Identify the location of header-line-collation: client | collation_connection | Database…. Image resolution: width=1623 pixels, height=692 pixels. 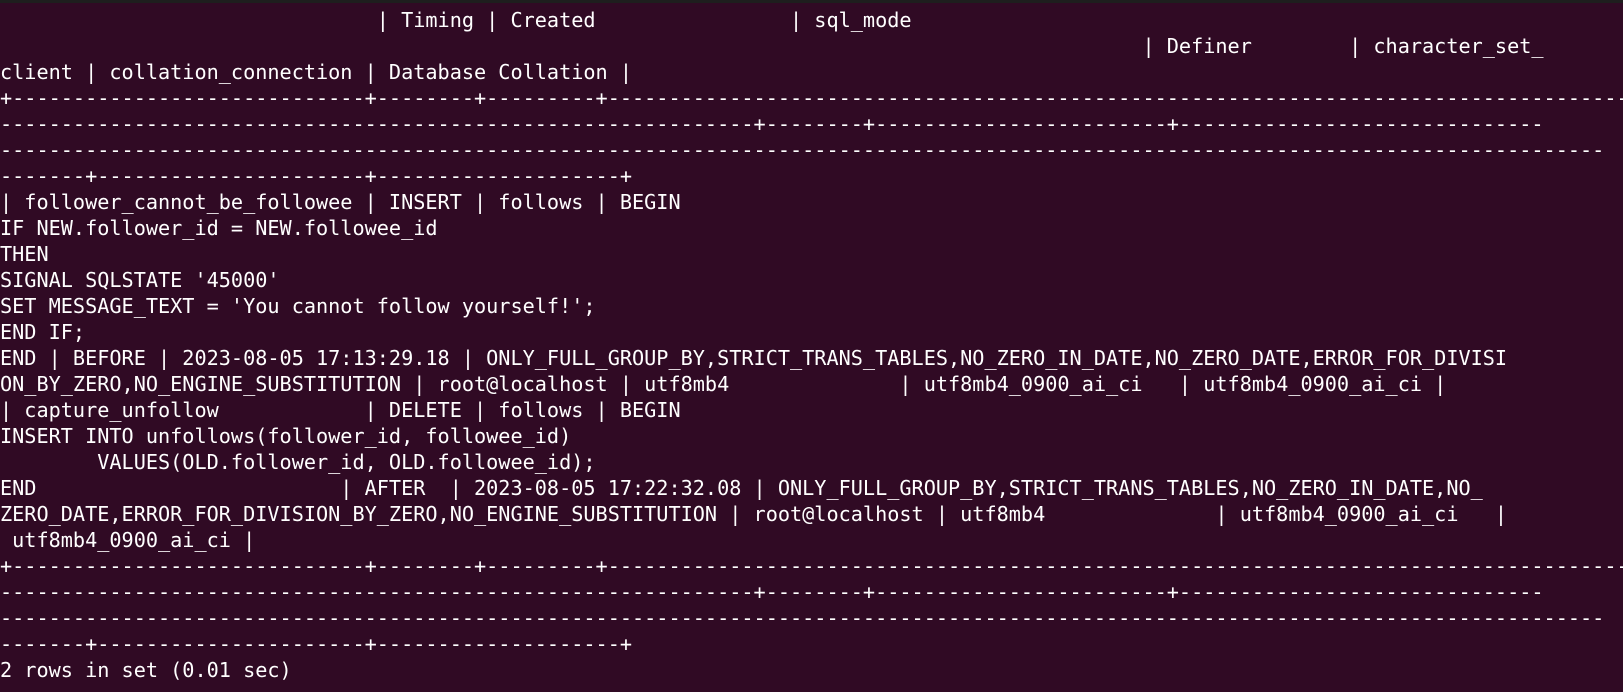
(316, 72).